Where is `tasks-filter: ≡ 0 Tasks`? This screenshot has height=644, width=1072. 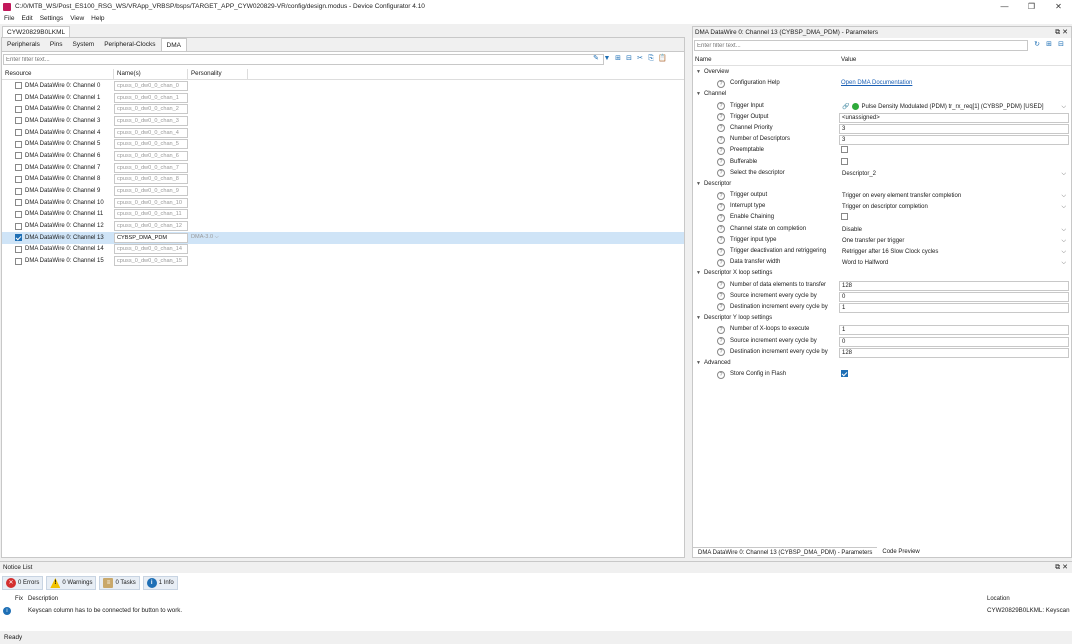
tasks-filter: ≡ 0 Tasks is located at coordinates (119, 583).